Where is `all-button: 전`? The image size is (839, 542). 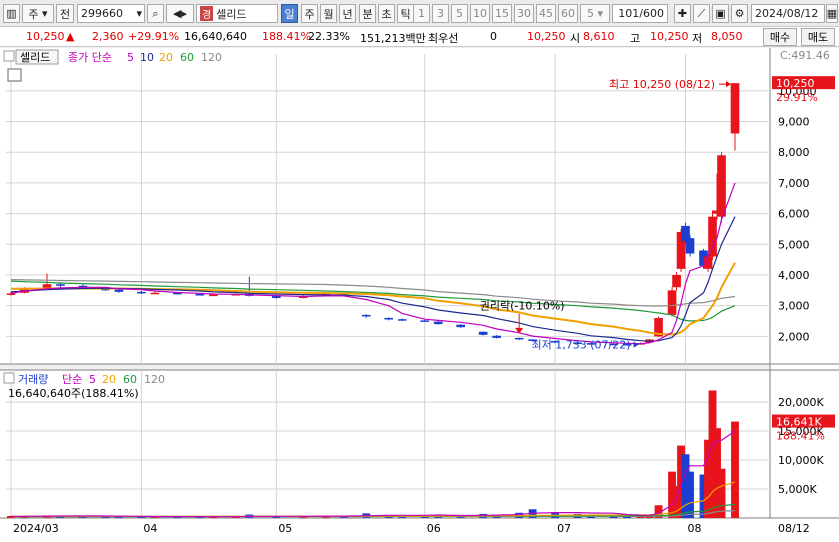 all-button: 전 is located at coordinates (65, 13).